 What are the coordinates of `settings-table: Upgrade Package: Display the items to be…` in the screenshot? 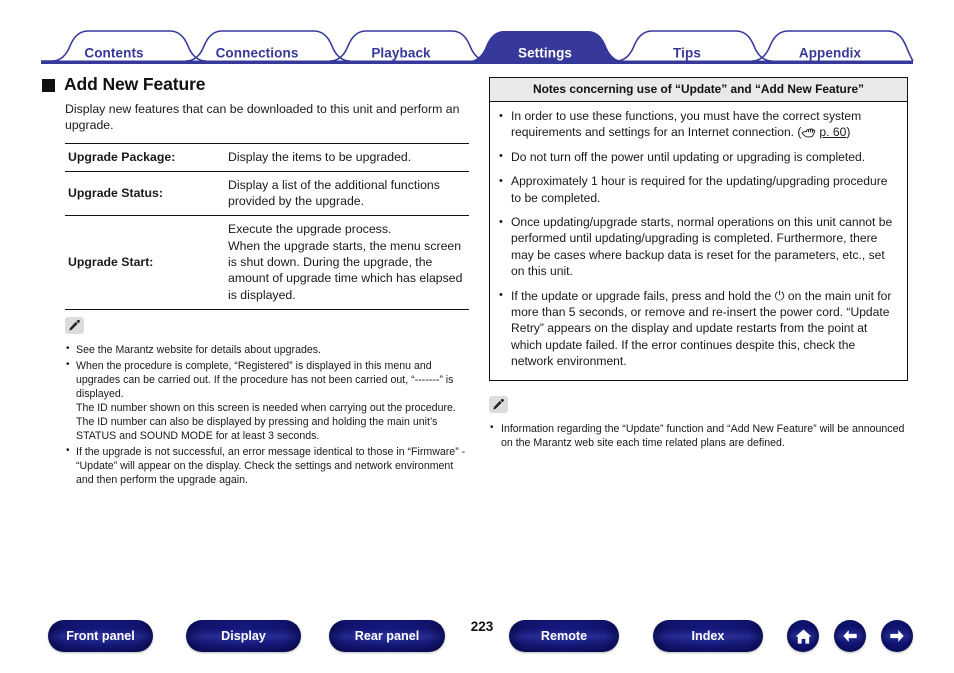 It's located at (267, 226).